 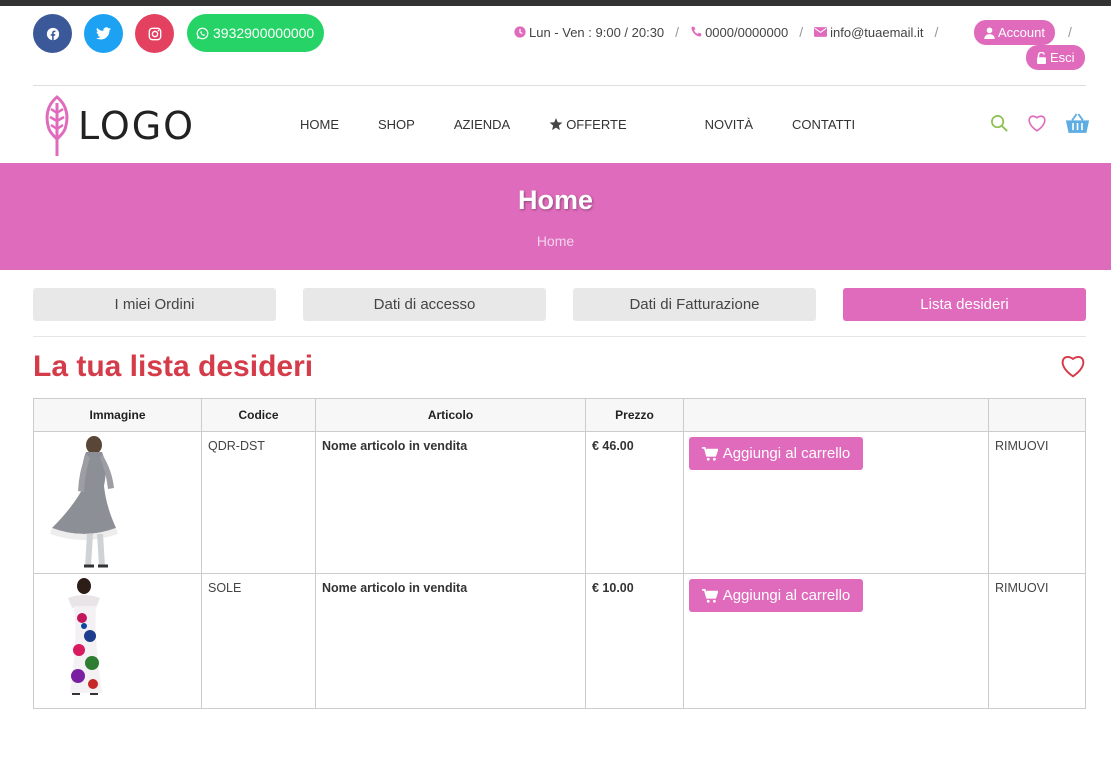 What do you see at coordinates (747, 32) in the screenshot?
I see `phone-text: 0000/0000000` at bounding box center [747, 32].